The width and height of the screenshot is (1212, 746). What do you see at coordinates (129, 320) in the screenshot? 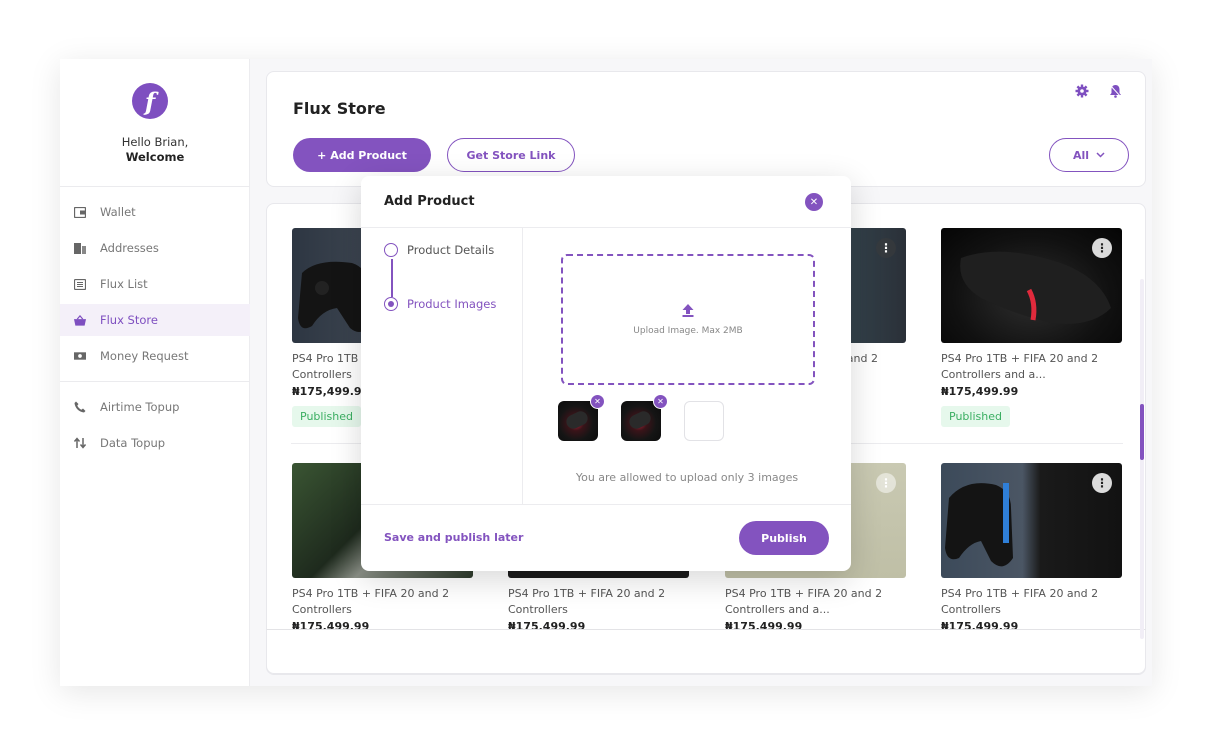
I see `sidebar-item-label: Flux Store` at bounding box center [129, 320].